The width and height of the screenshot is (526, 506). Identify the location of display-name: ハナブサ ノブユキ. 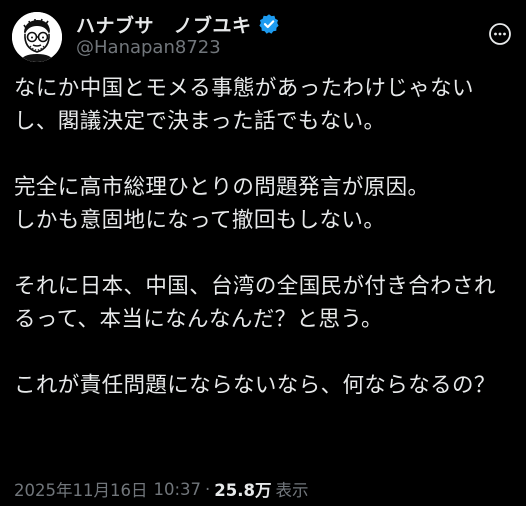
(164, 24).